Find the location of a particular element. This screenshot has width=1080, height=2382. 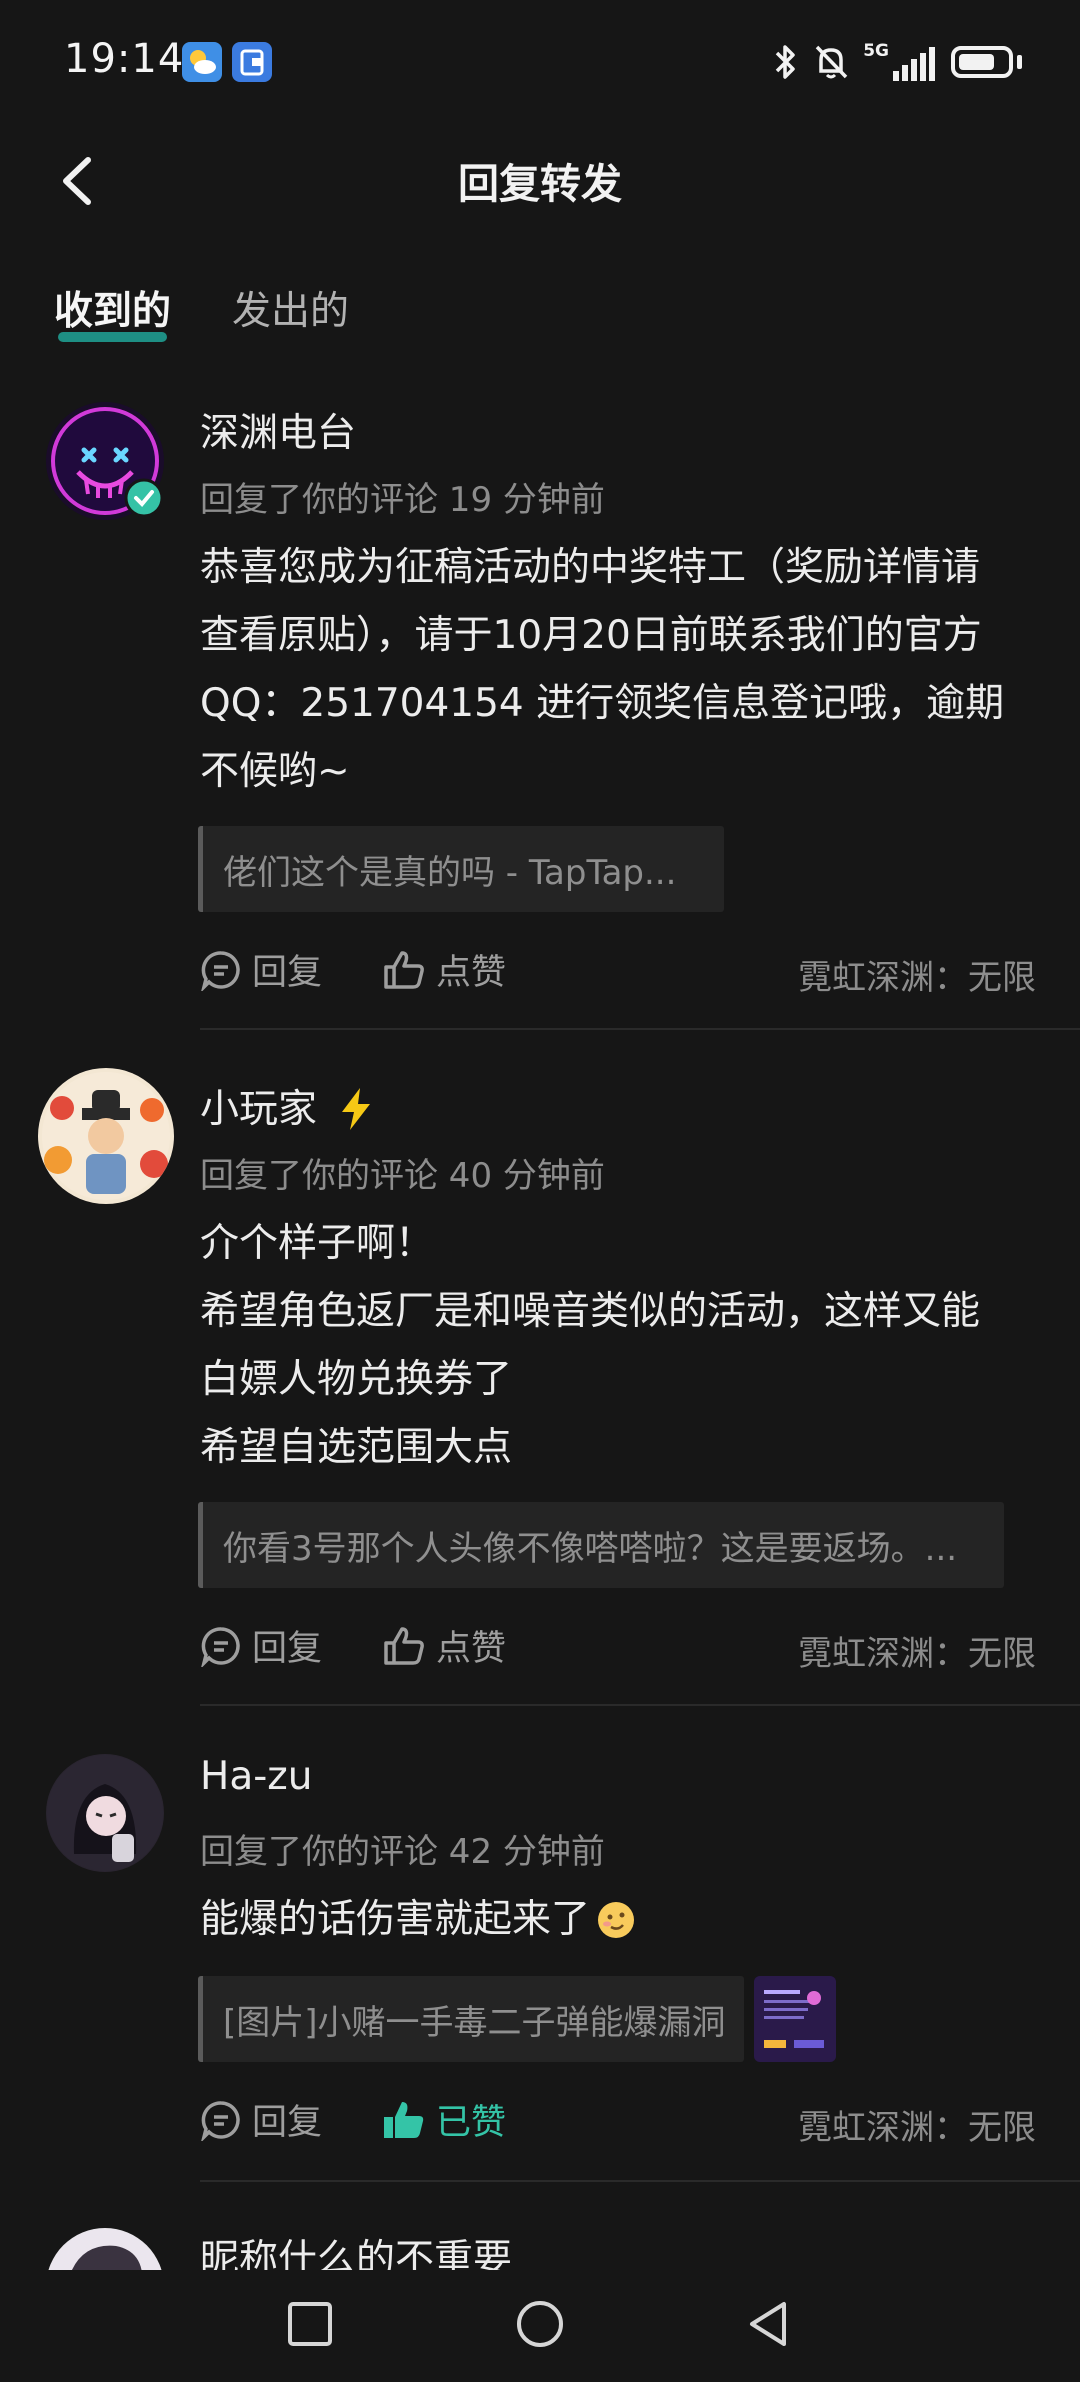

content-line: 介个样子啊！ is located at coordinates (317, 1243).